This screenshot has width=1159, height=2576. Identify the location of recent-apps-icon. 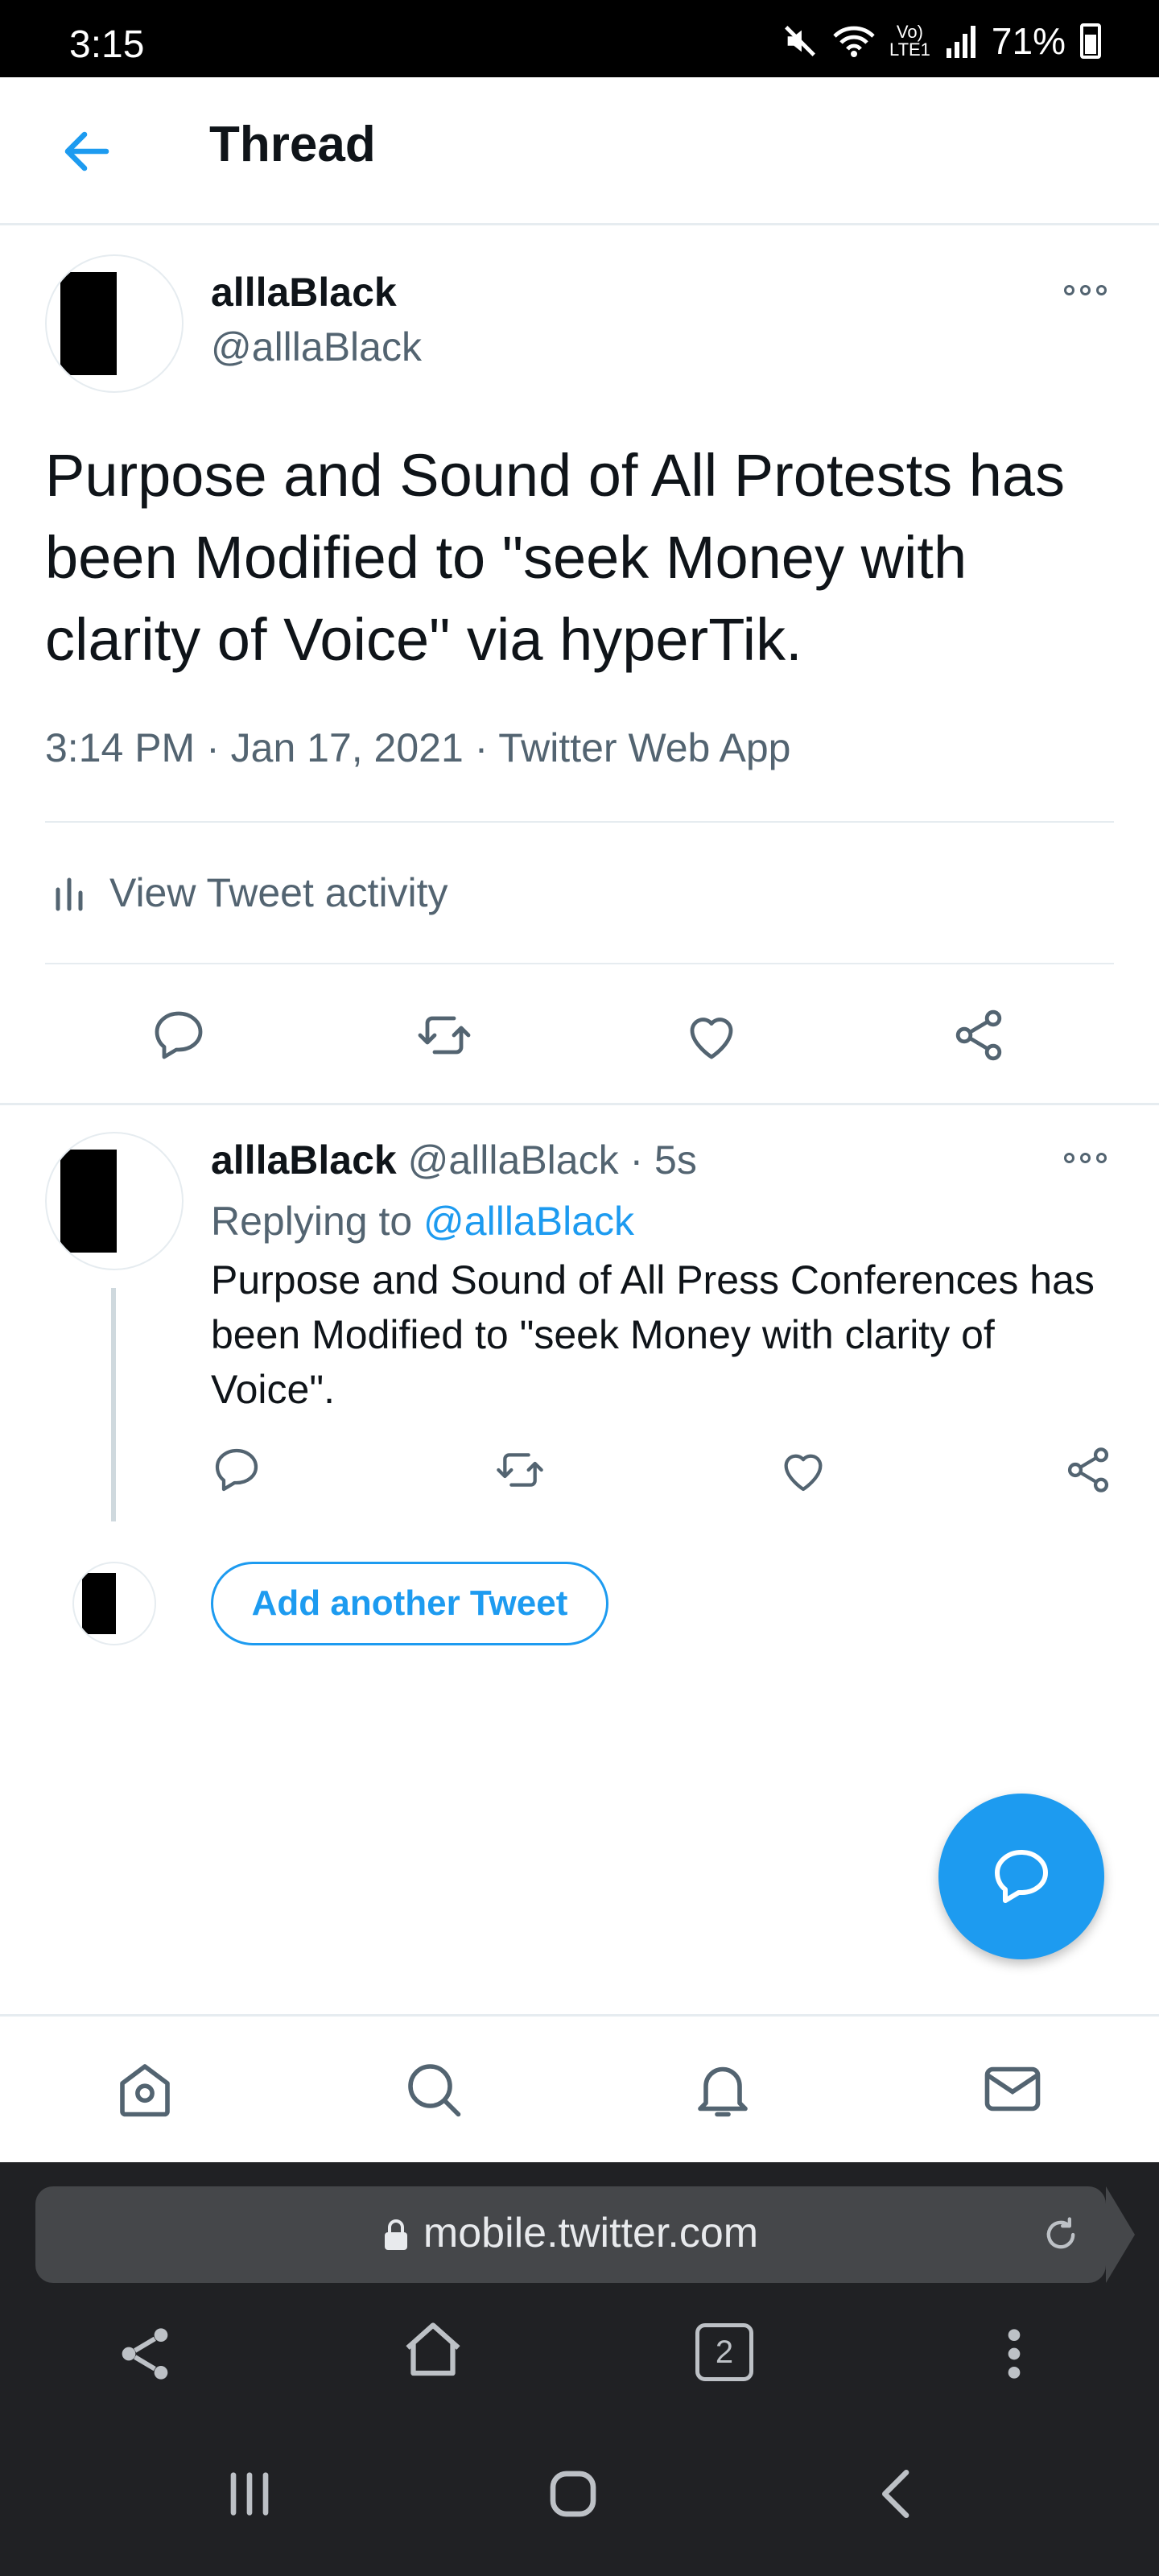
(249, 2494).